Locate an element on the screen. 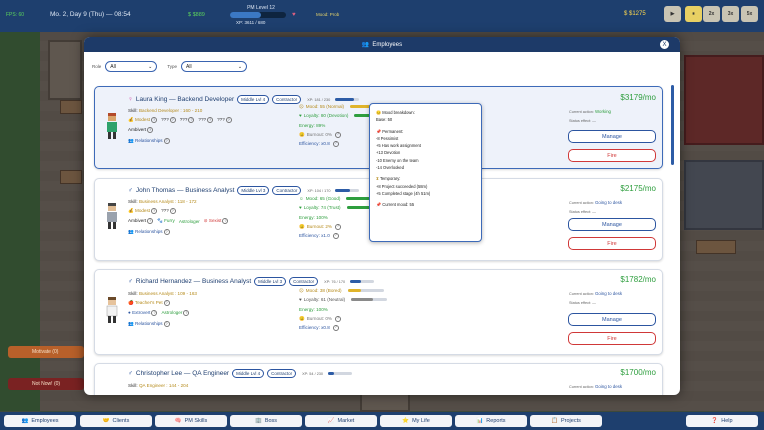 This screenshot has width=764, height=430. trait-row-2: Ambivert? 🐾 Furry Astrologer ⊘ Sexist? is located at coordinates (178, 221).